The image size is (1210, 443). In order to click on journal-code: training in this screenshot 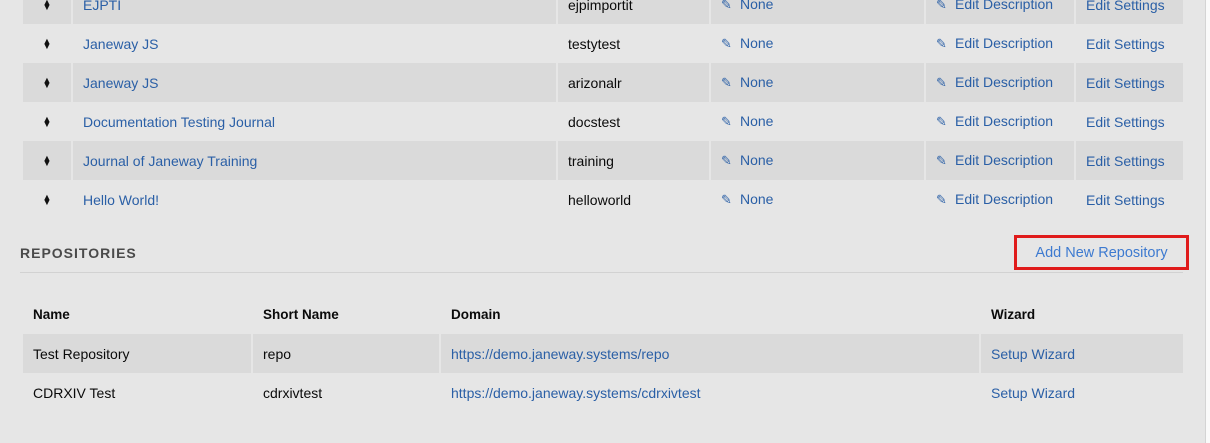, I will do `click(634, 160)`.